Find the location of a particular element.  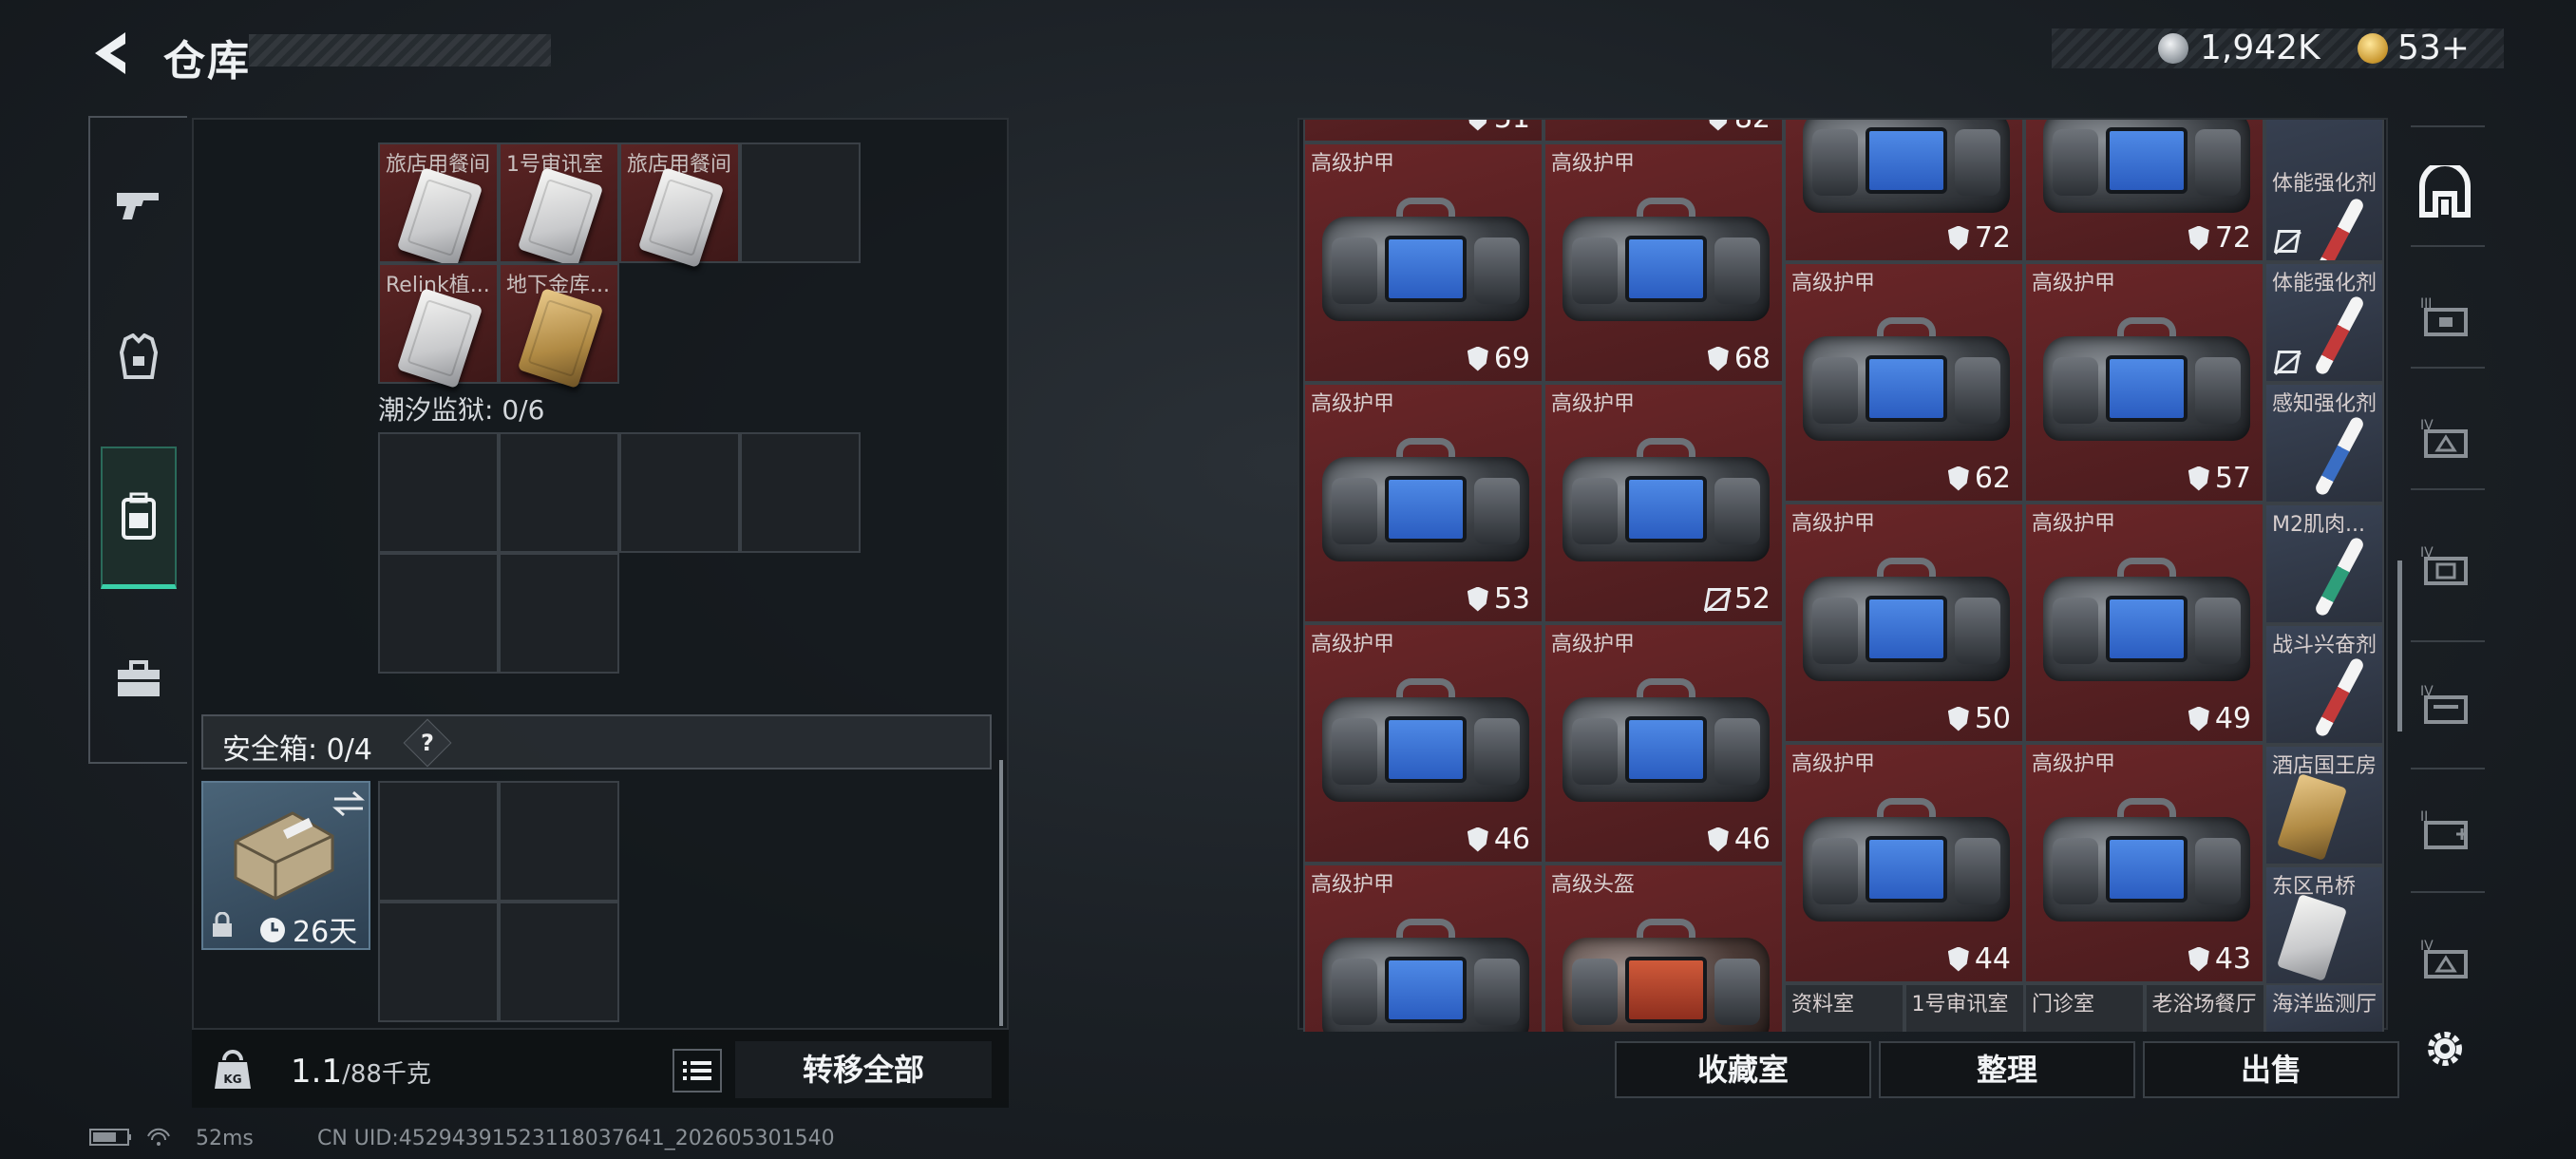

tab-backpack is located at coordinates (139, 517).